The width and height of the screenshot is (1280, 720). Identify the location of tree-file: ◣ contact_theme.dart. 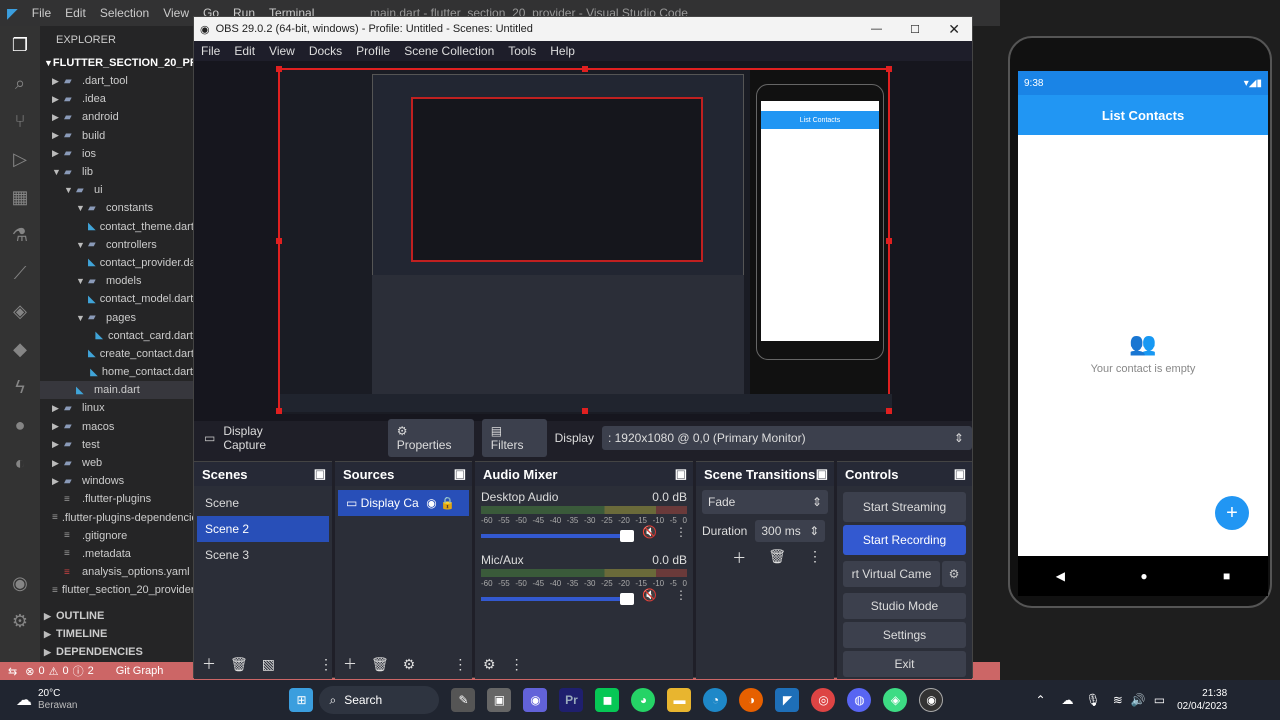
(116, 227).